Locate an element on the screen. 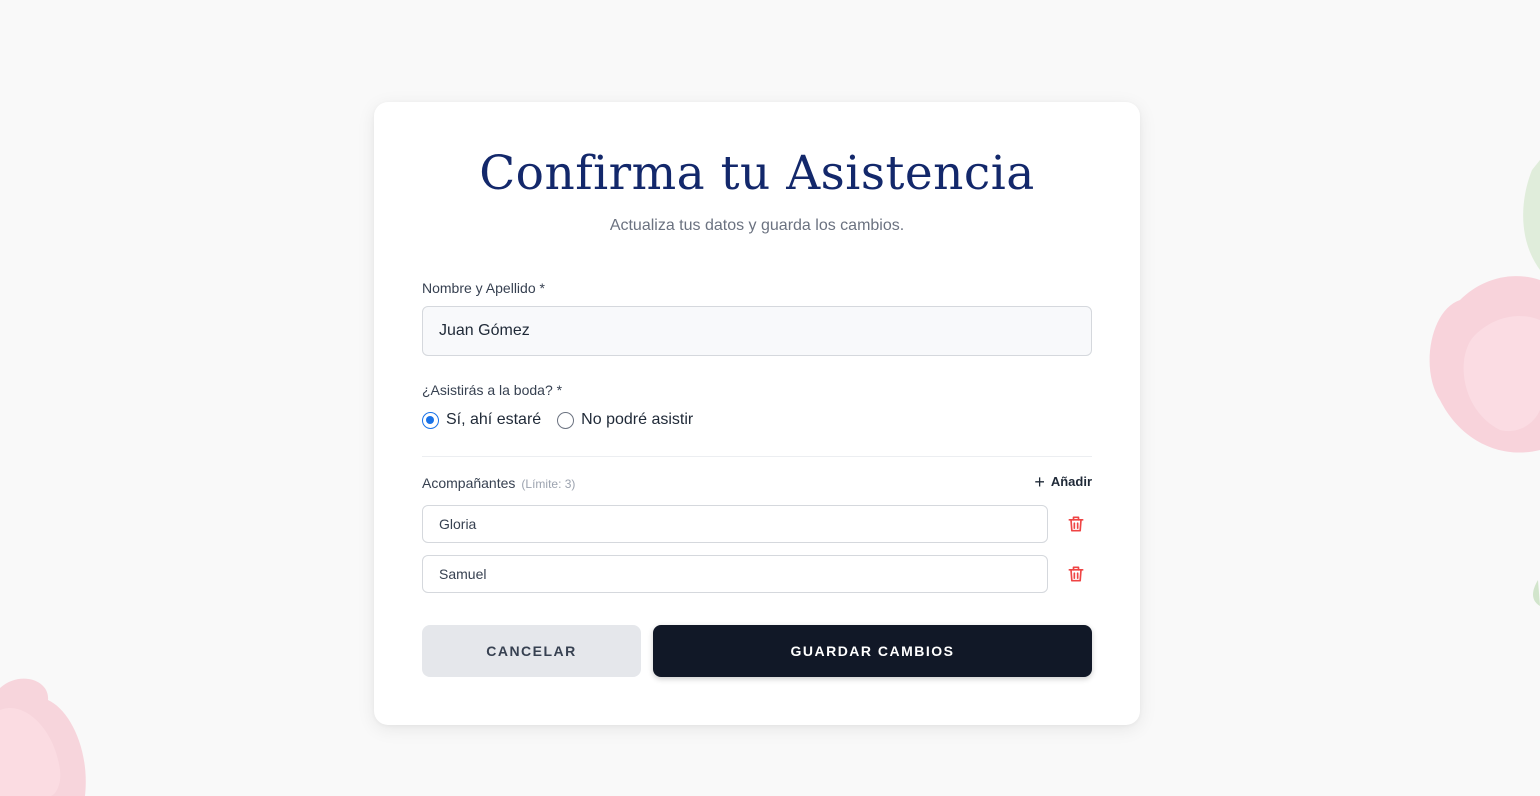 This screenshot has height=796, width=1540. companions-label: Acompañantes (Límite: 3) is located at coordinates (498, 483).